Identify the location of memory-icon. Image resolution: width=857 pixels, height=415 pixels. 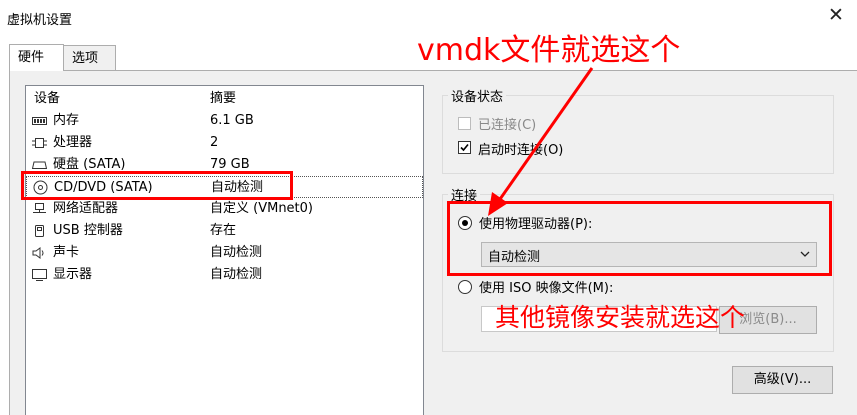
(39, 121).